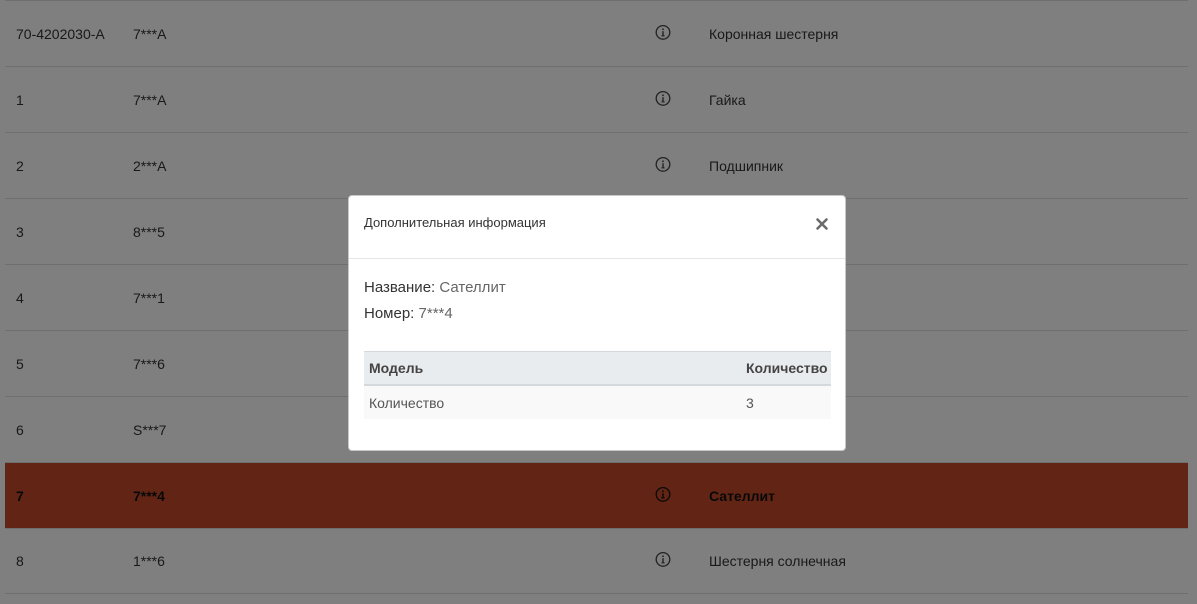  What do you see at coordinates (787, 368) in the screenshot?
I see `header-quantity: Количество` at bounding box center [787, 368].